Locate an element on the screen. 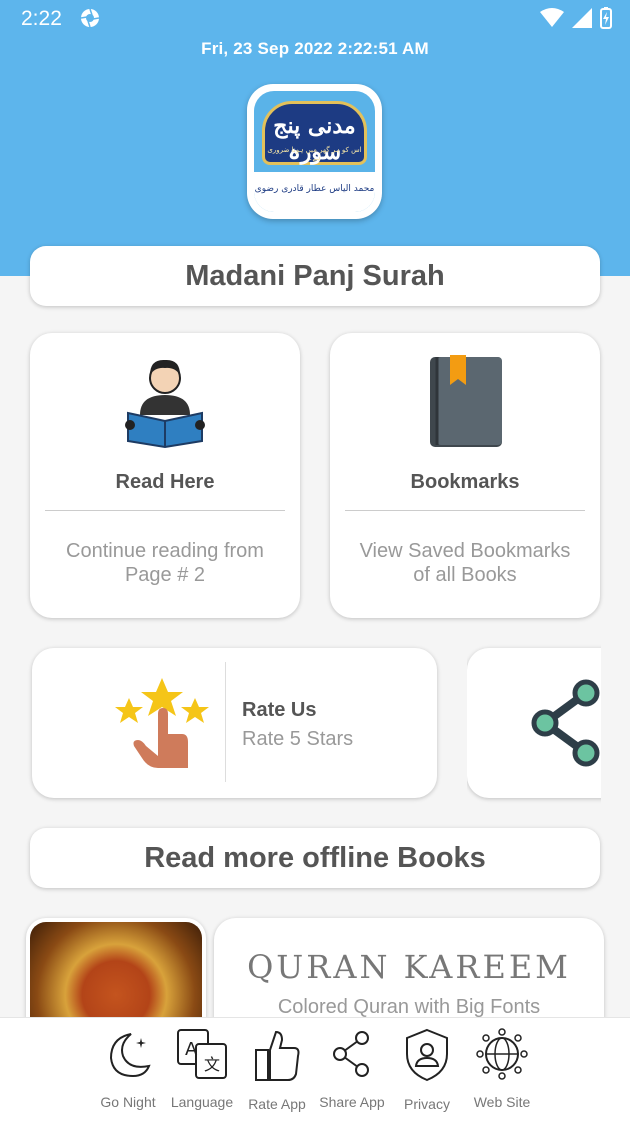 The width and height of the screenshot is (630, 1125). nav-label: Web Site is located at coordinates (502, 1102).